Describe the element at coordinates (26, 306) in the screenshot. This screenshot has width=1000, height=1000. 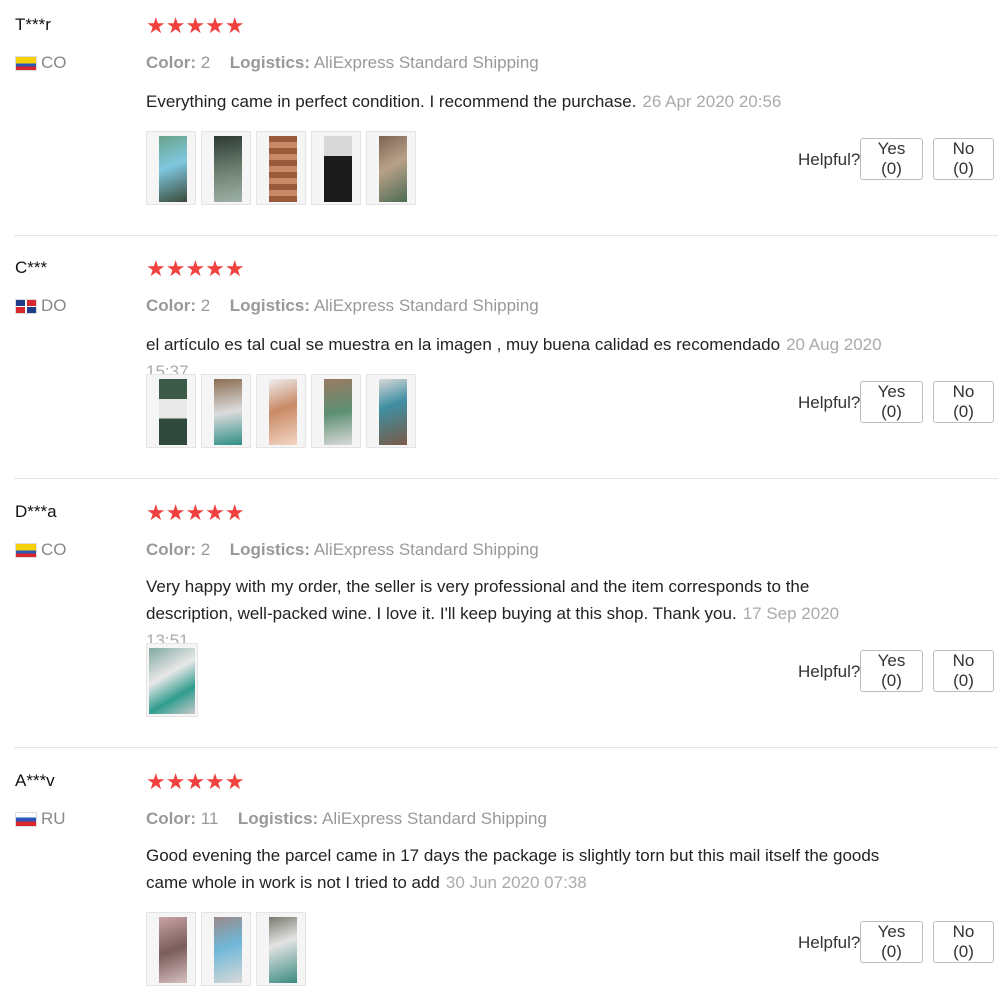
I see `flag-do-icon` at that location.